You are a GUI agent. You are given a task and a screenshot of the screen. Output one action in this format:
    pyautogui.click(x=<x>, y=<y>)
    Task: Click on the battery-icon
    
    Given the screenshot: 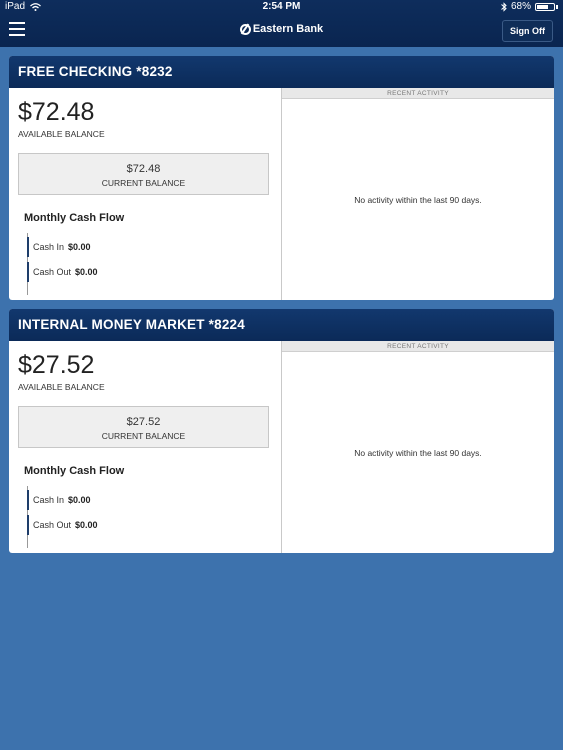 What is the action you would take?
    pyautogui.click(x=545, y=7)
    